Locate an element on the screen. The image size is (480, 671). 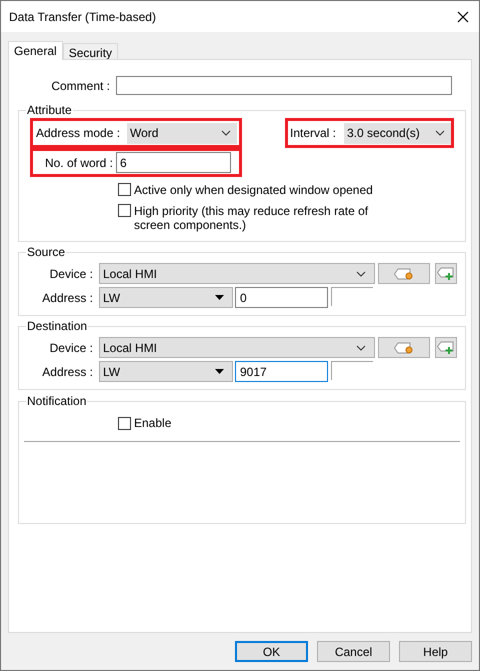
dialog-button: OK is located at coordinates (271, 651).